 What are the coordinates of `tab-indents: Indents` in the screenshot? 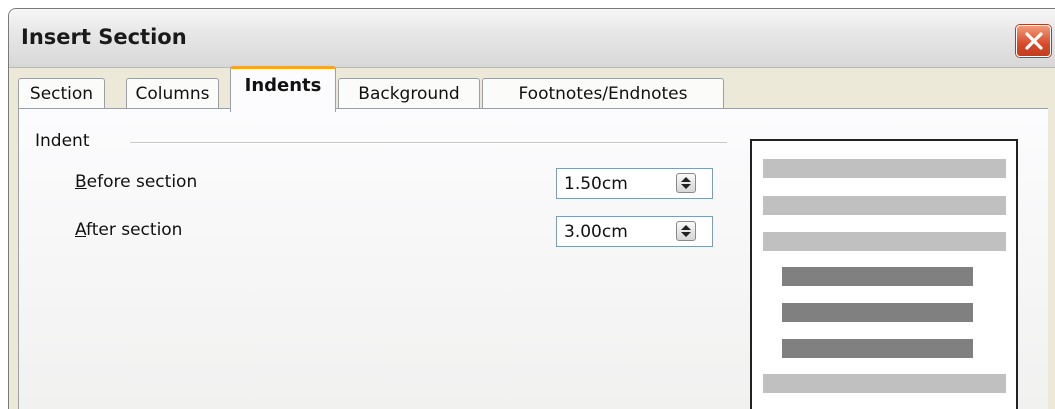 It's located at (283, 89).